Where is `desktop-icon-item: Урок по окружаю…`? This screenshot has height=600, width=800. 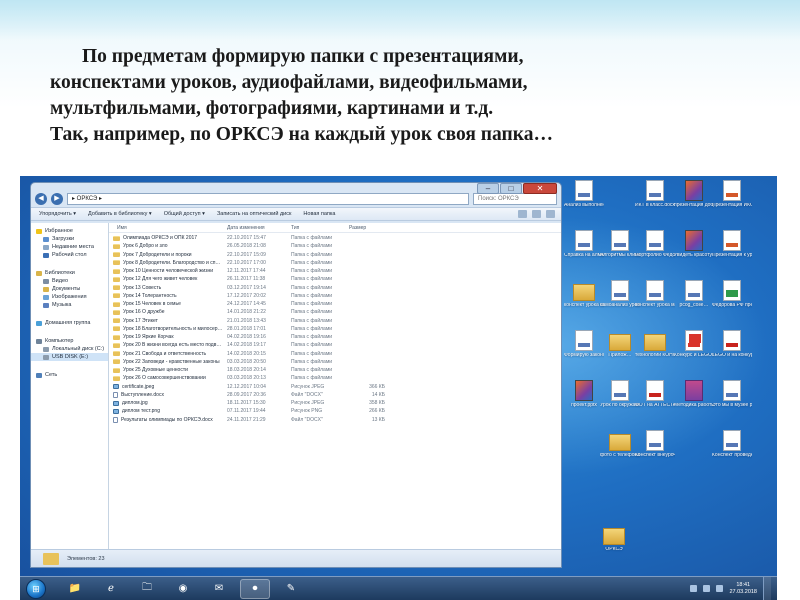
desktop-icon-item: Урок по окружаю… is located at coordinates (620, 394).